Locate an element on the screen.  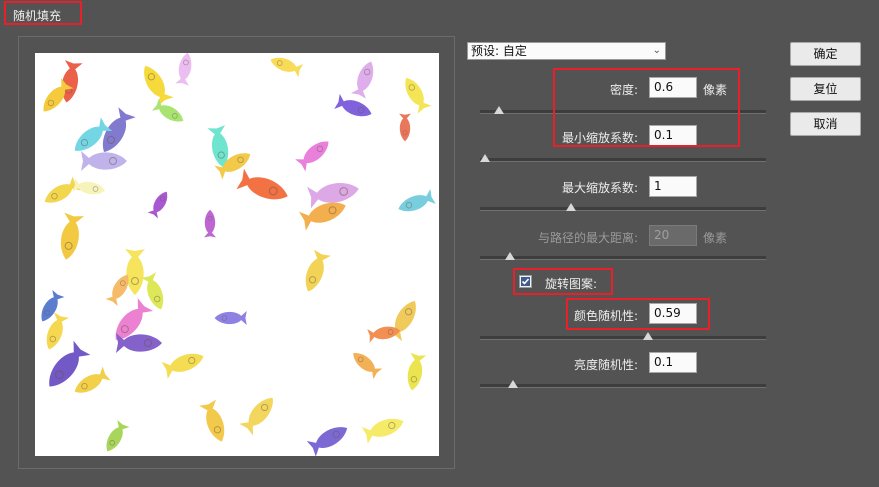
density-highlight-box is located at coordinates (646, 107).